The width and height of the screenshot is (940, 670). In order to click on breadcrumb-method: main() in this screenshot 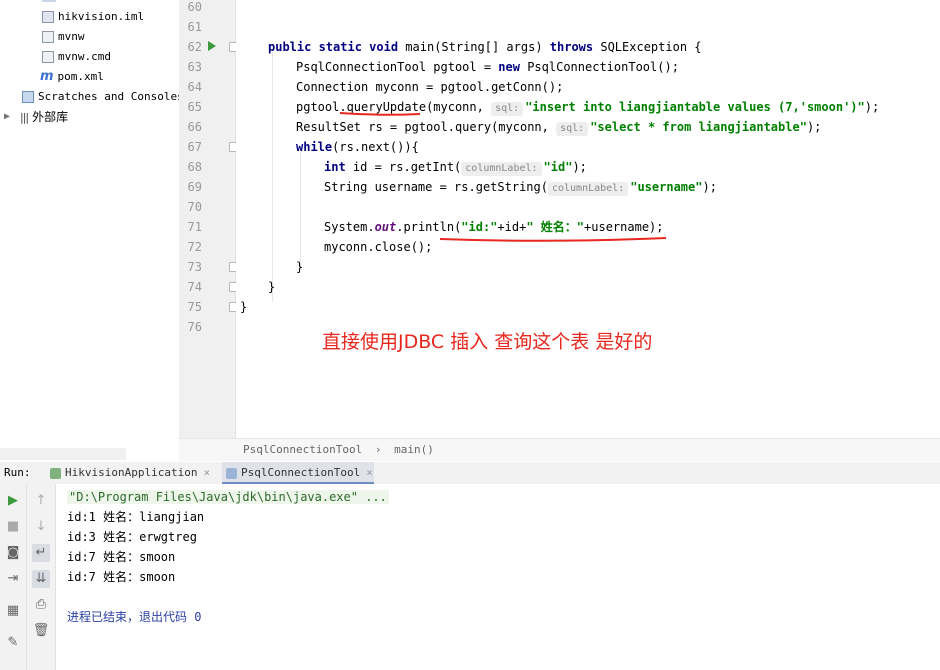, I will do `click(414, 449)`.